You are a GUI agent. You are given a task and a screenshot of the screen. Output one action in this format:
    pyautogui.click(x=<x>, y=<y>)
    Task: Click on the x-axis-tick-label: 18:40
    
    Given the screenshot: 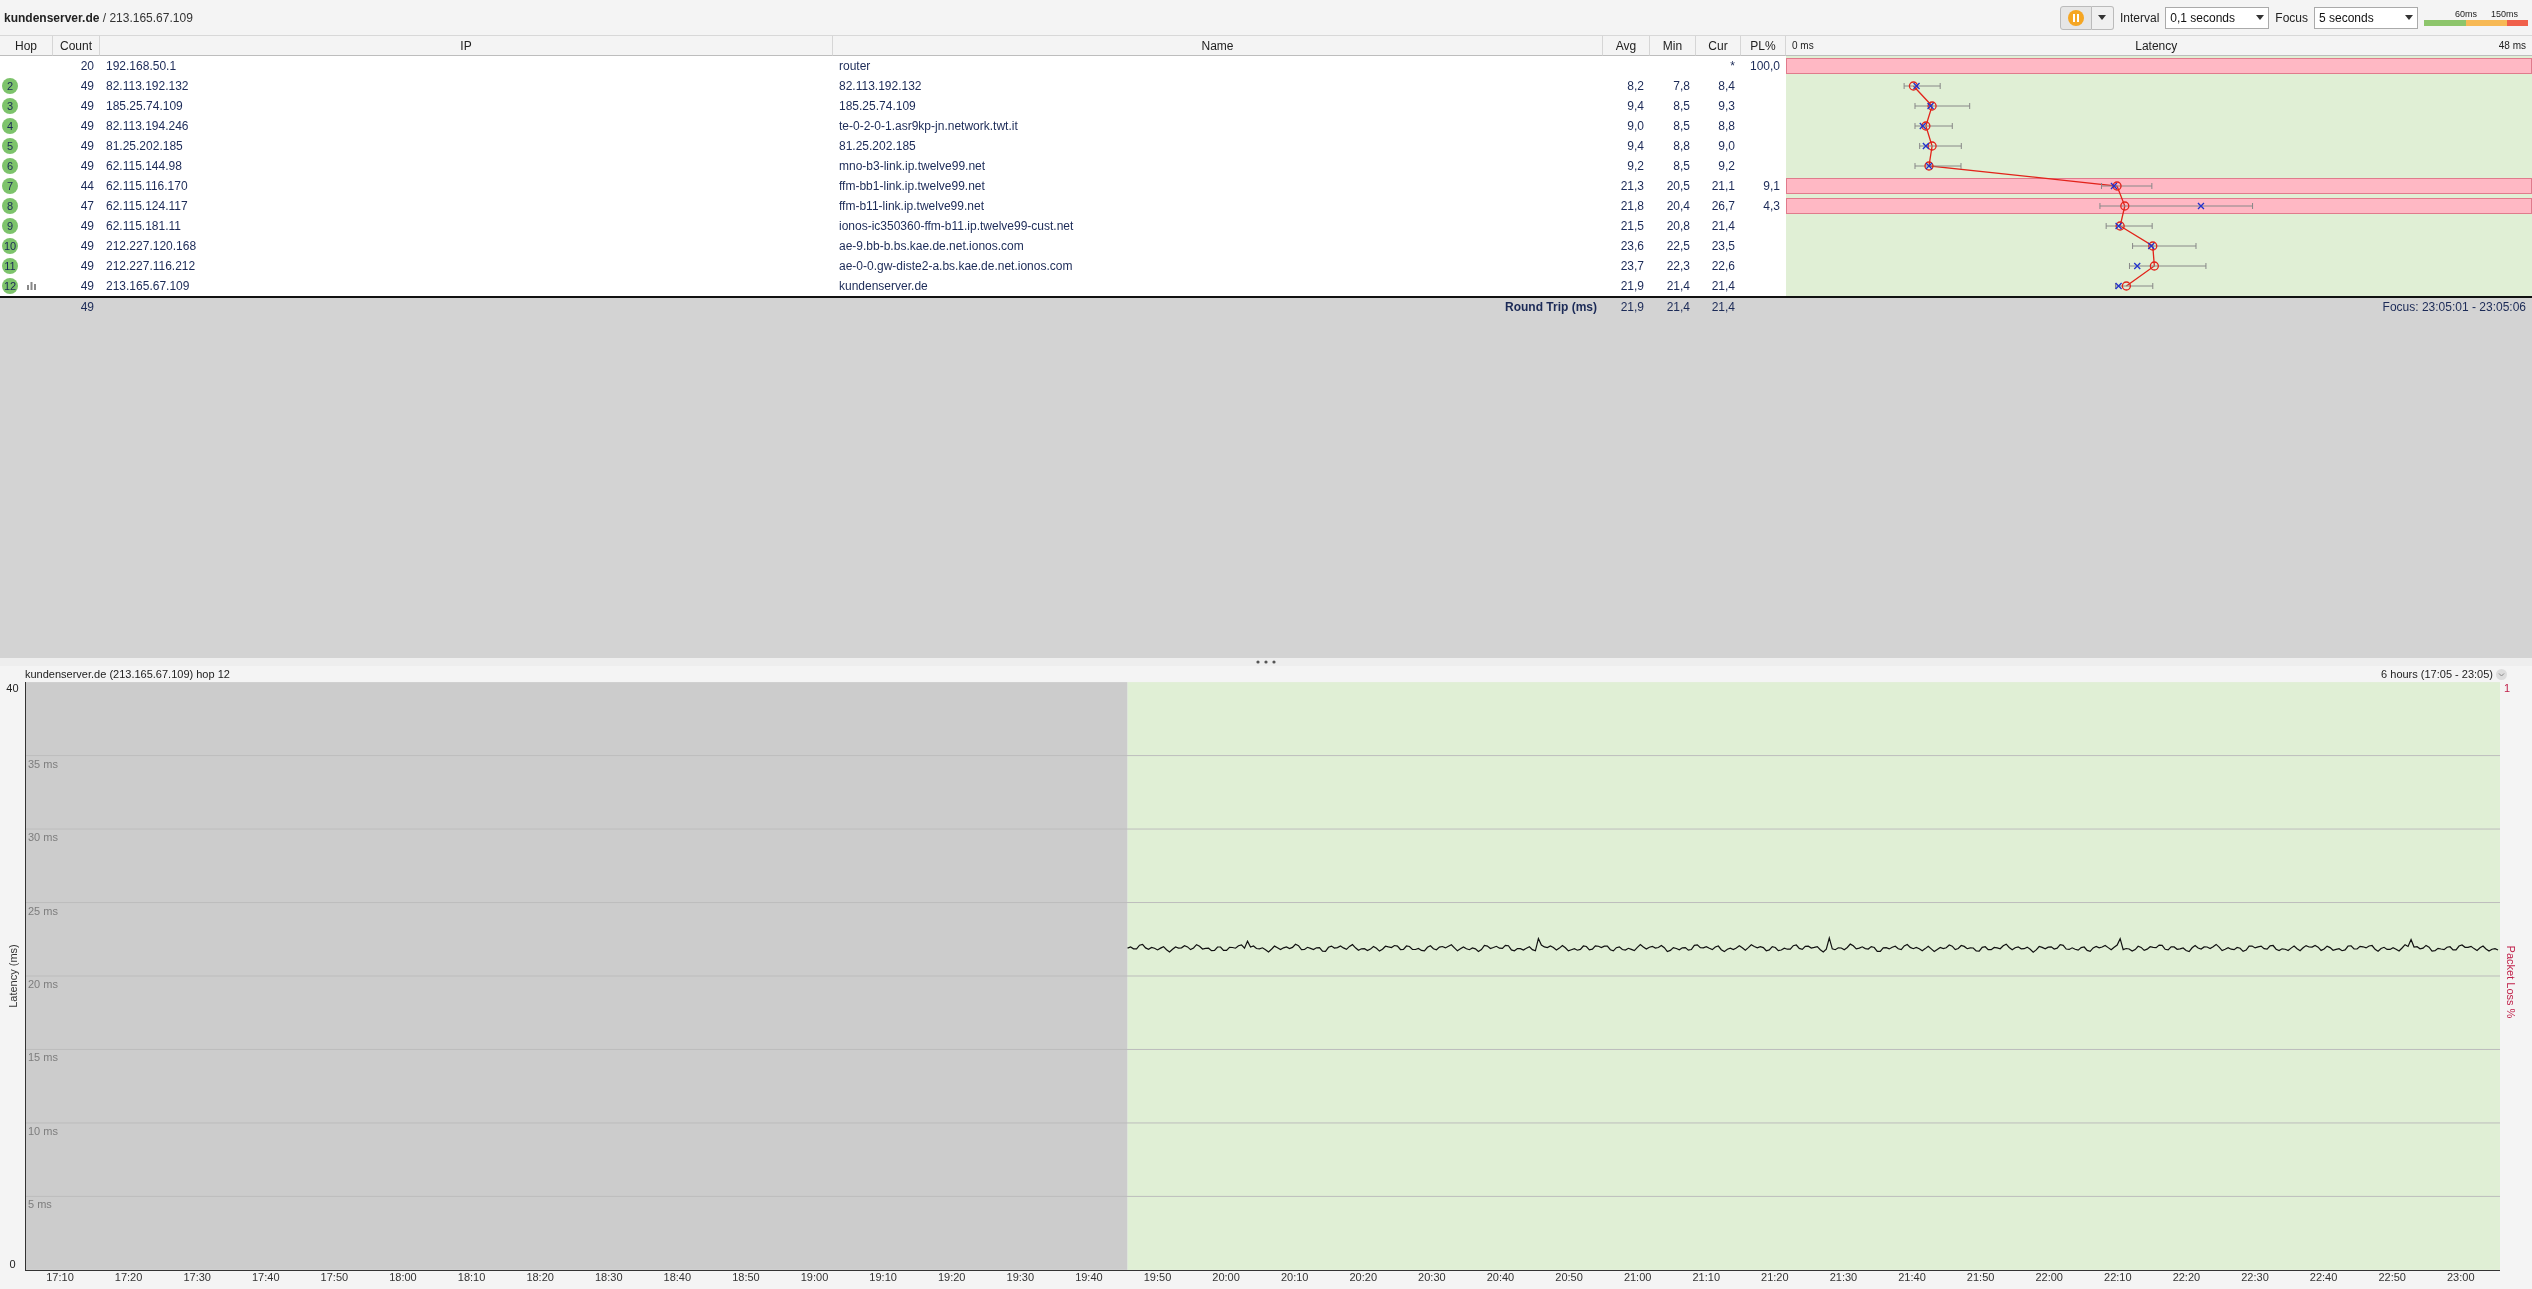 What is the action you would take?
    pyautogui.click(x=677, y=1278)
    